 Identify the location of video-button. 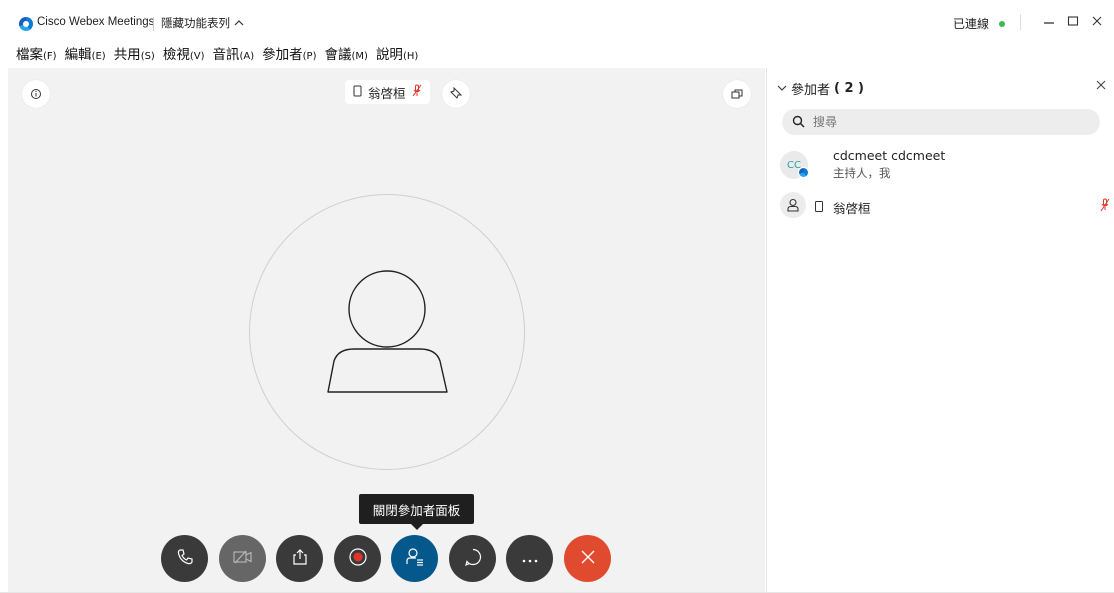
(242, 558).